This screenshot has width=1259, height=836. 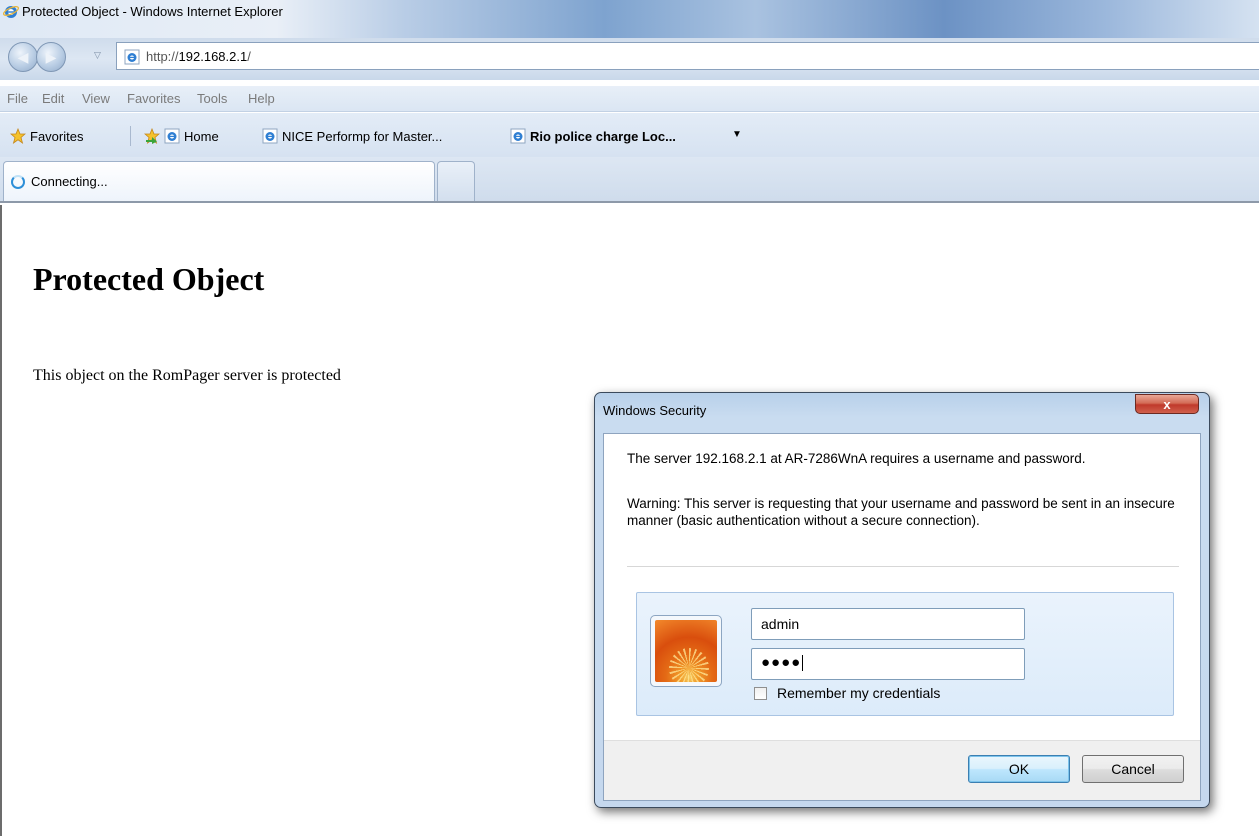 What do you see at coordinates (152, 136) in the screenshot?
I see `add-to-favorites-icon` at bounding box center [152, 136].